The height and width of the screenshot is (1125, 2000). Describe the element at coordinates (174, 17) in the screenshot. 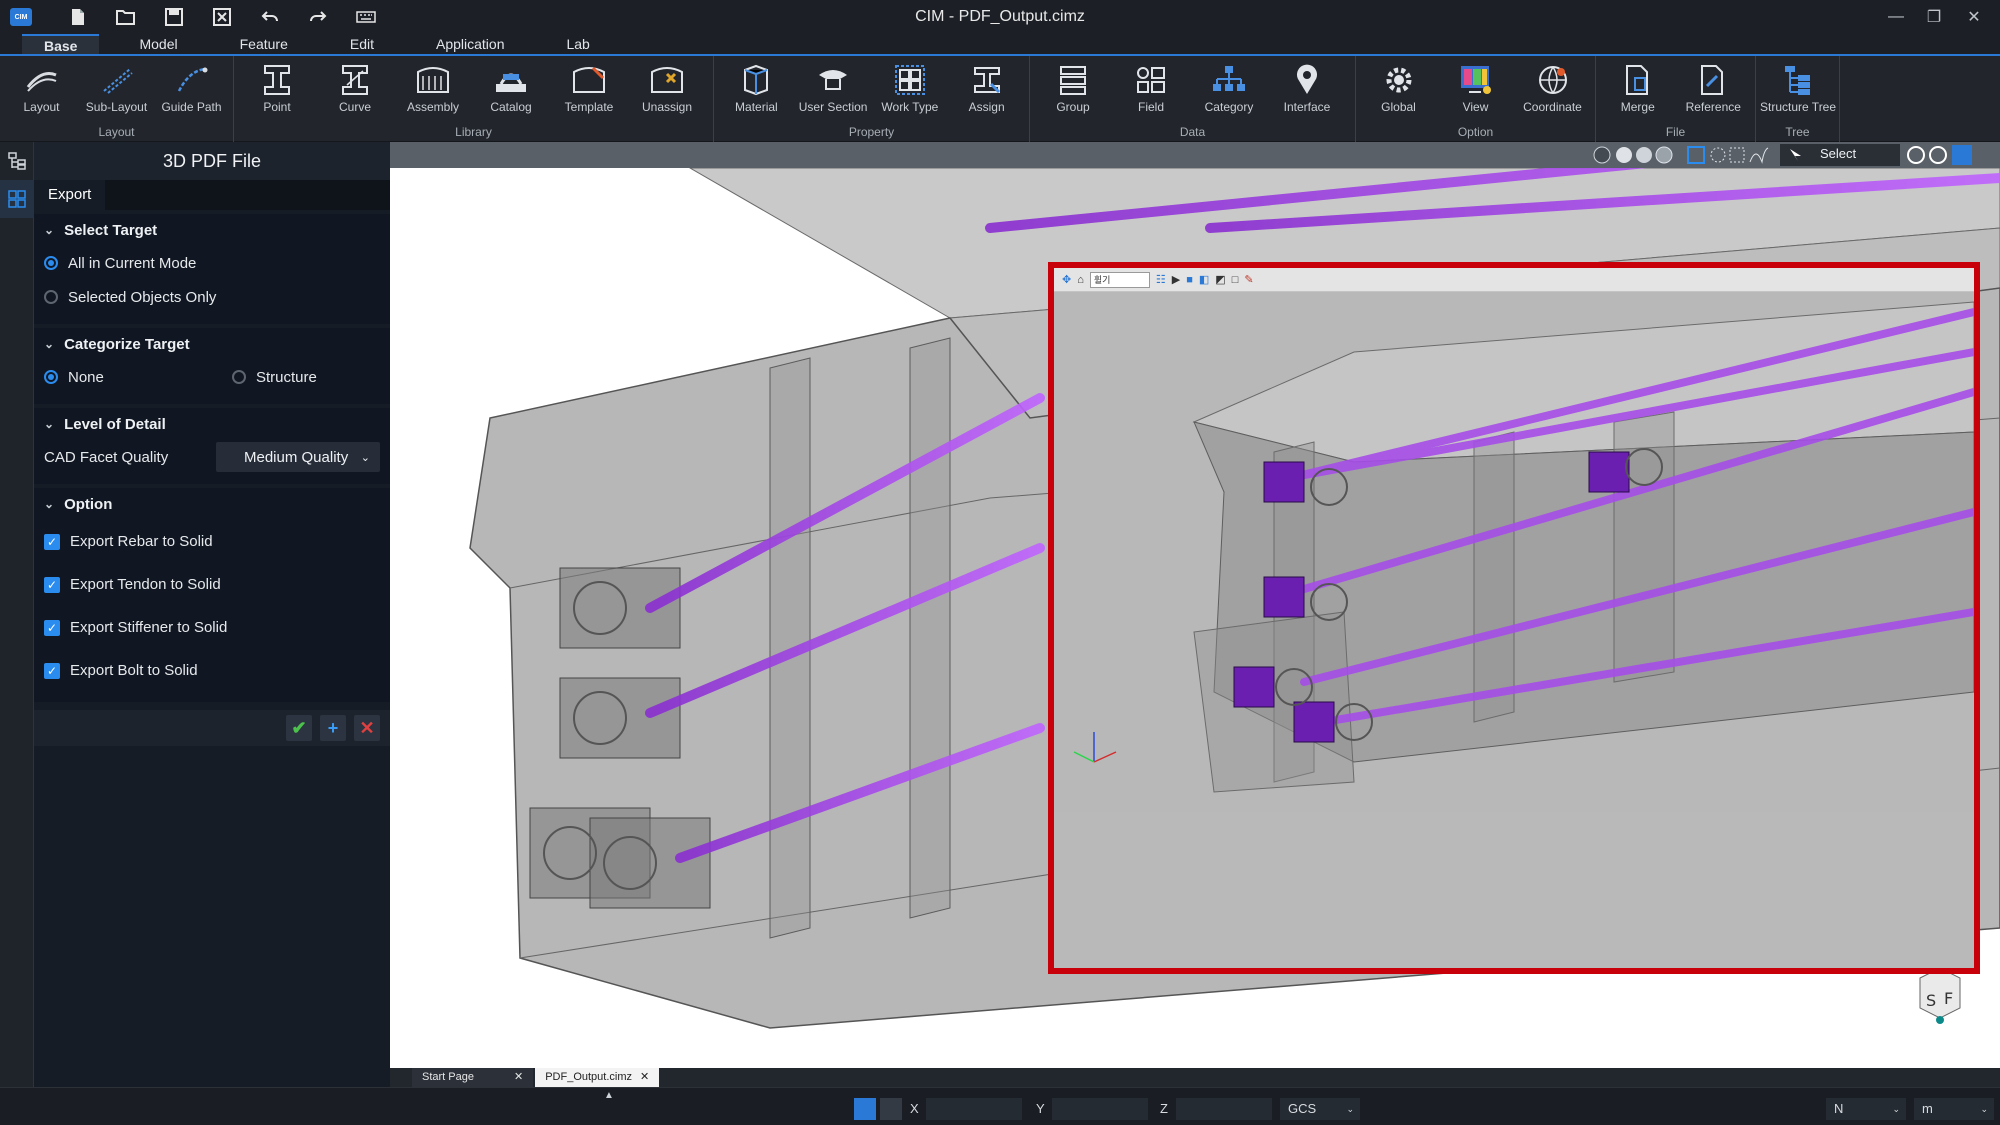

I see `save-icon` at that location.